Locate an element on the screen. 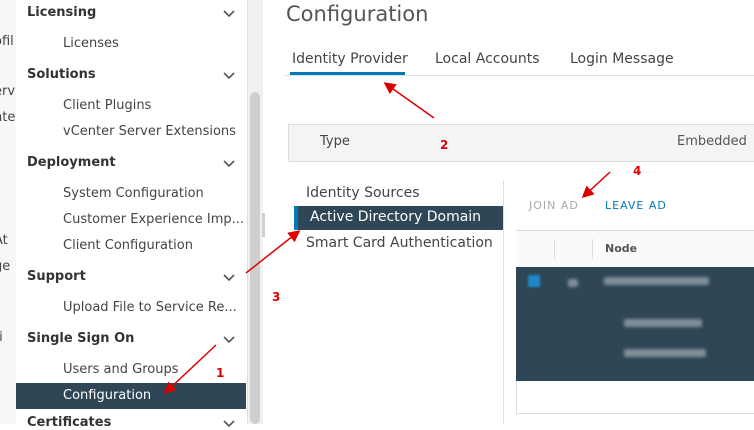  annotation-label-2: 2 is located at coordinates (444, 145).